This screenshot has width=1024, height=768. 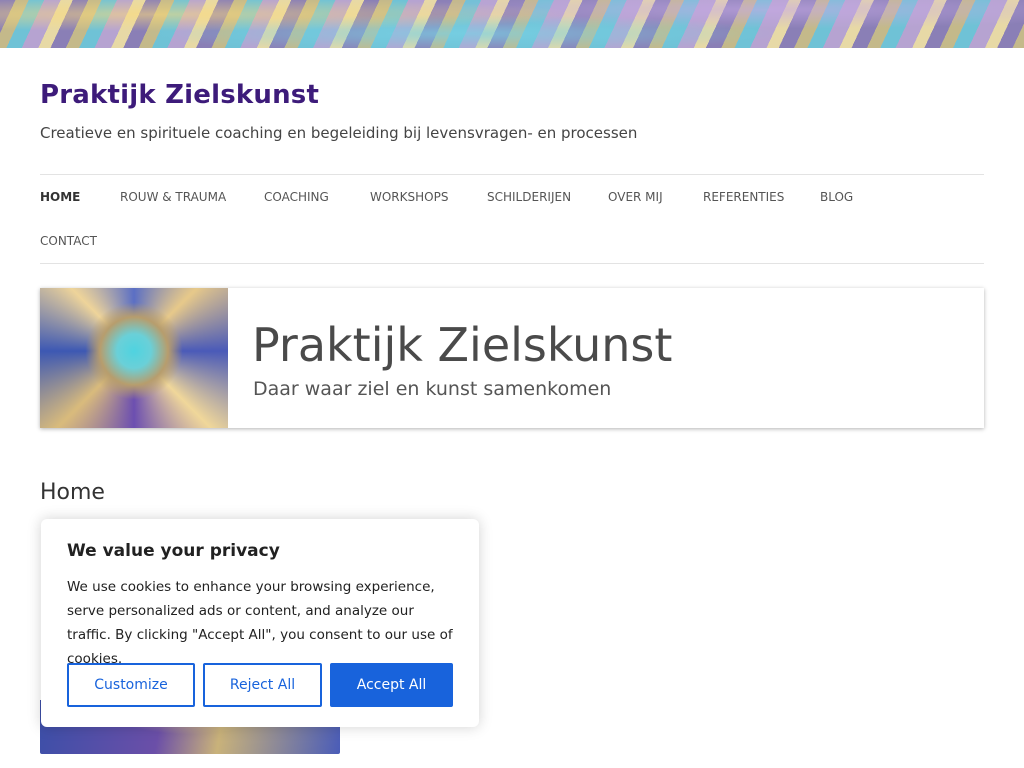 What do you see at coordinates (262, 685) in the screenshot?
I see `reject-all-button: Reject All` at bounding box center [262, 685].